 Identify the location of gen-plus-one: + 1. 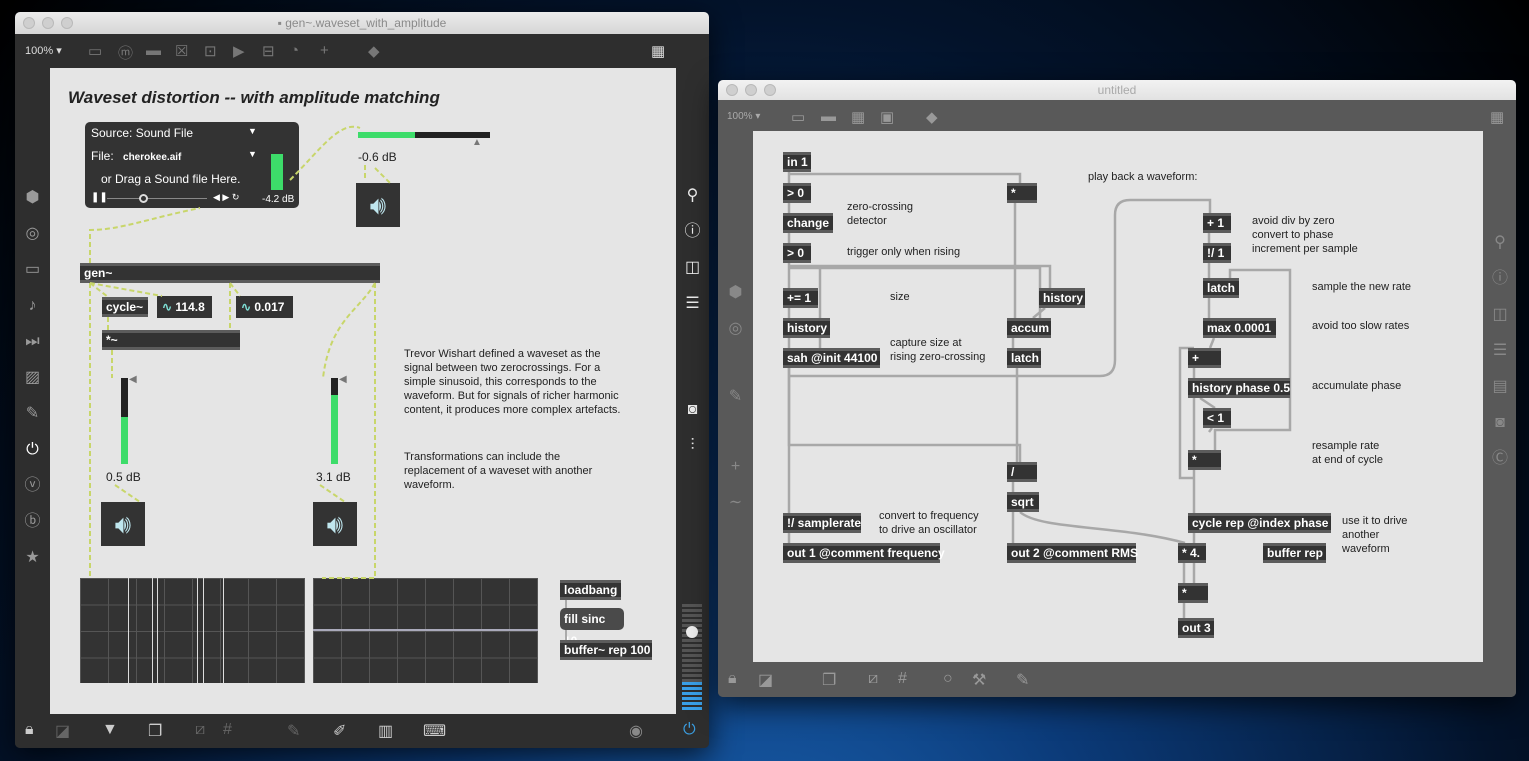
(1217, 223).